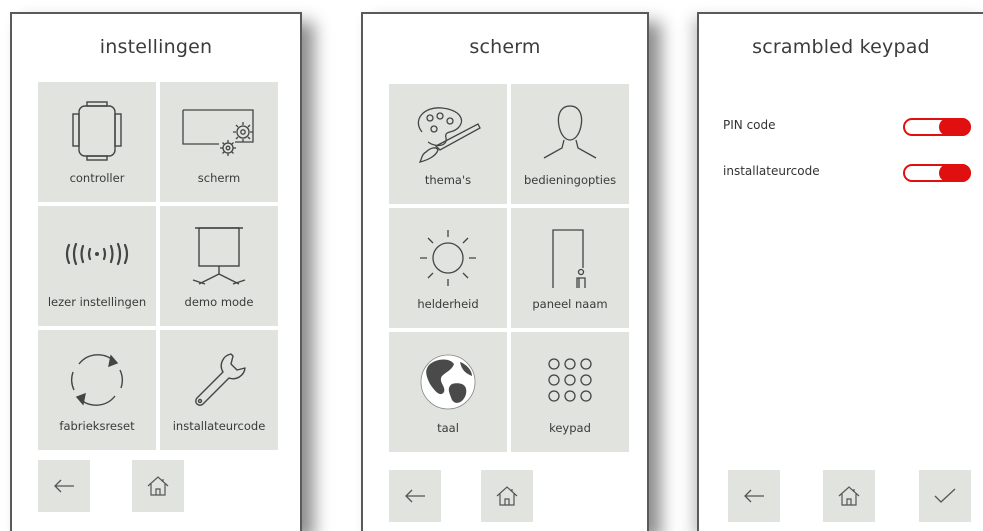 Image resolution: width=983 pixels, height=531 pixels. What do you see at coordinates (219, 426) in the screenshot?
I see `tile-label: installateurcode` at bounding box center [219, 426].